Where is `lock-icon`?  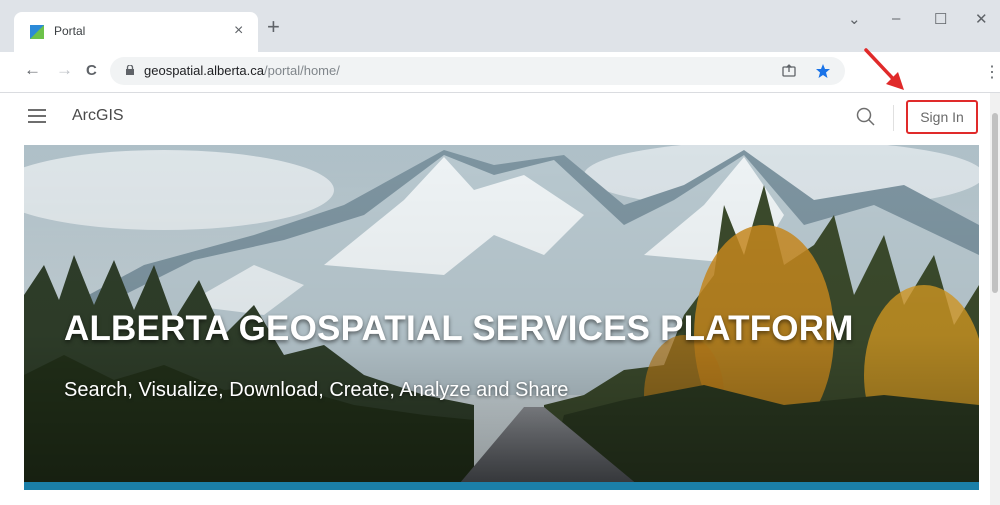
lock-icon is located at coordinates (130, 70).